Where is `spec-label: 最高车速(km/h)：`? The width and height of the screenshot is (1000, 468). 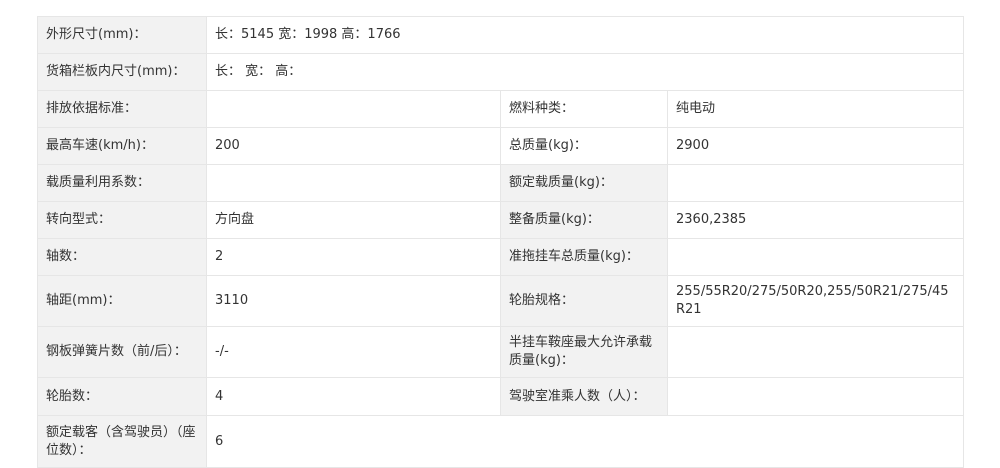
spec-label: 最高车速(km/h)： is located at coordinates (122, 146).